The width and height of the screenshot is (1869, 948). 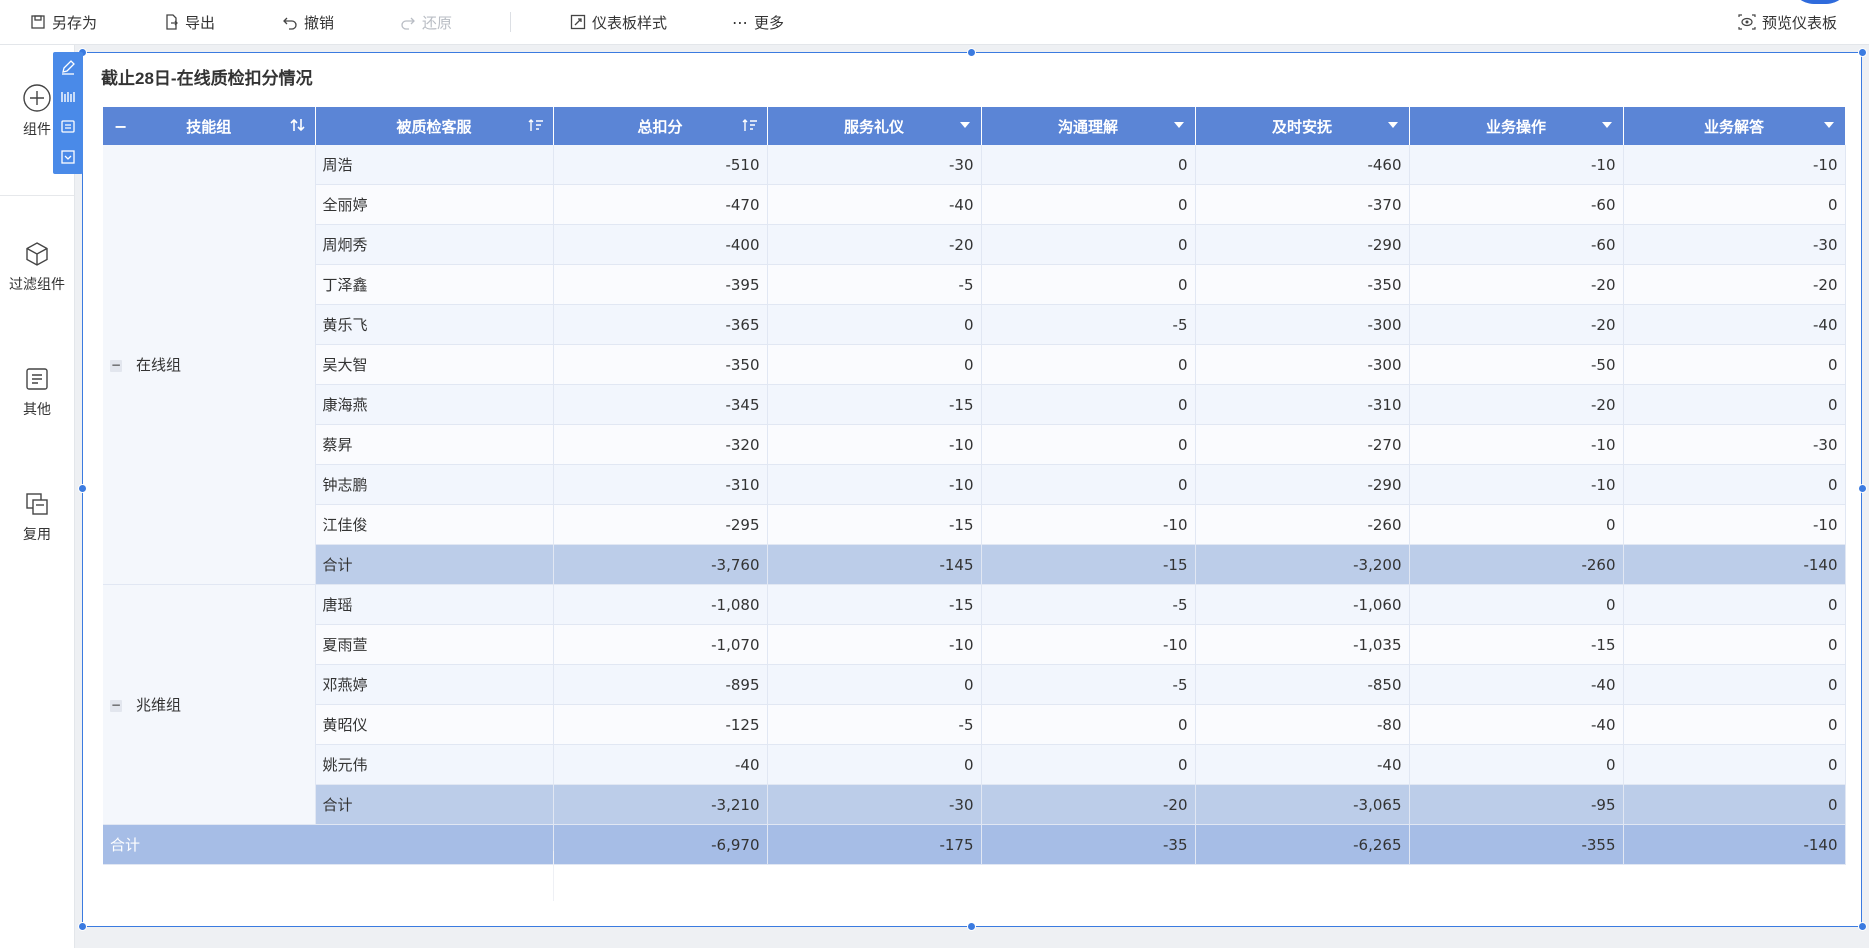 I want to click on column-header-business-answer: 业务解答, so click(x=1734, y=126).